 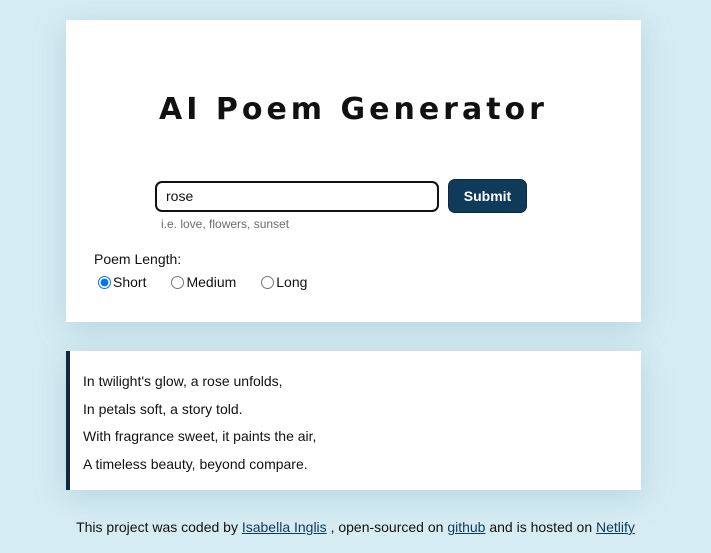 I want to click on length-option-short: Short, so click(x=122, y=282).